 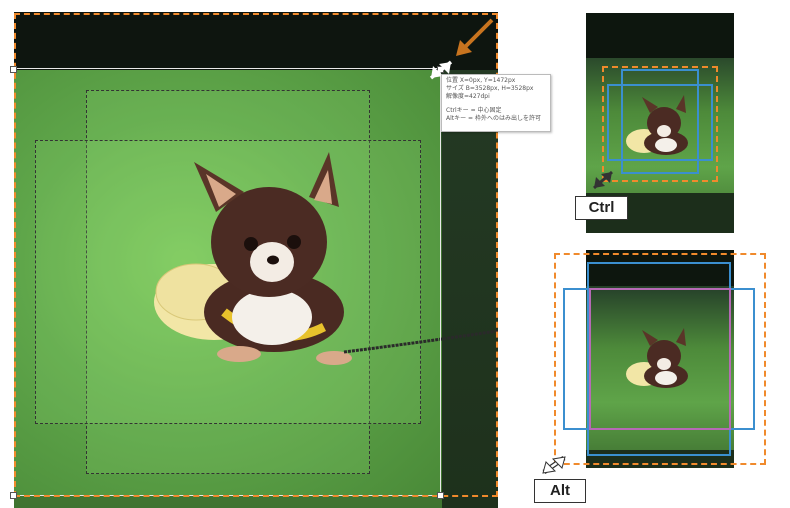 What do you see at coordinates (13, 495) in the screenshot?
I see `resize-handle-bottom-left` at bounding box center [13, 495].